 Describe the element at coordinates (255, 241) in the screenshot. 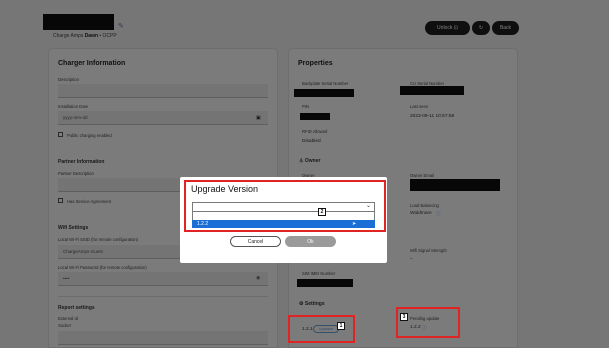

I see `cancel-button: Cancel` at that location.